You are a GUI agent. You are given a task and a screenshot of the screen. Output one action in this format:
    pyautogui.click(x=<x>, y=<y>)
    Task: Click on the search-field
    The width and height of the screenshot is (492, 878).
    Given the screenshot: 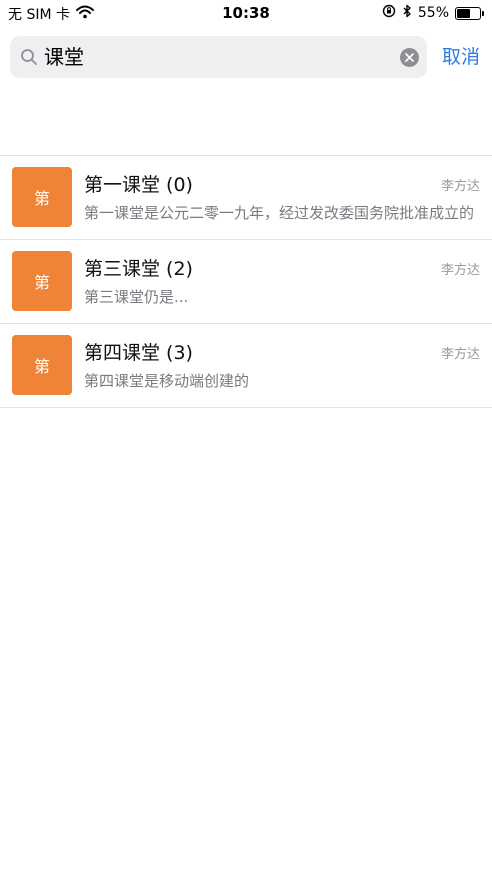 What is the action you would take?
    pyautogui.click(x=218, y=57)
    